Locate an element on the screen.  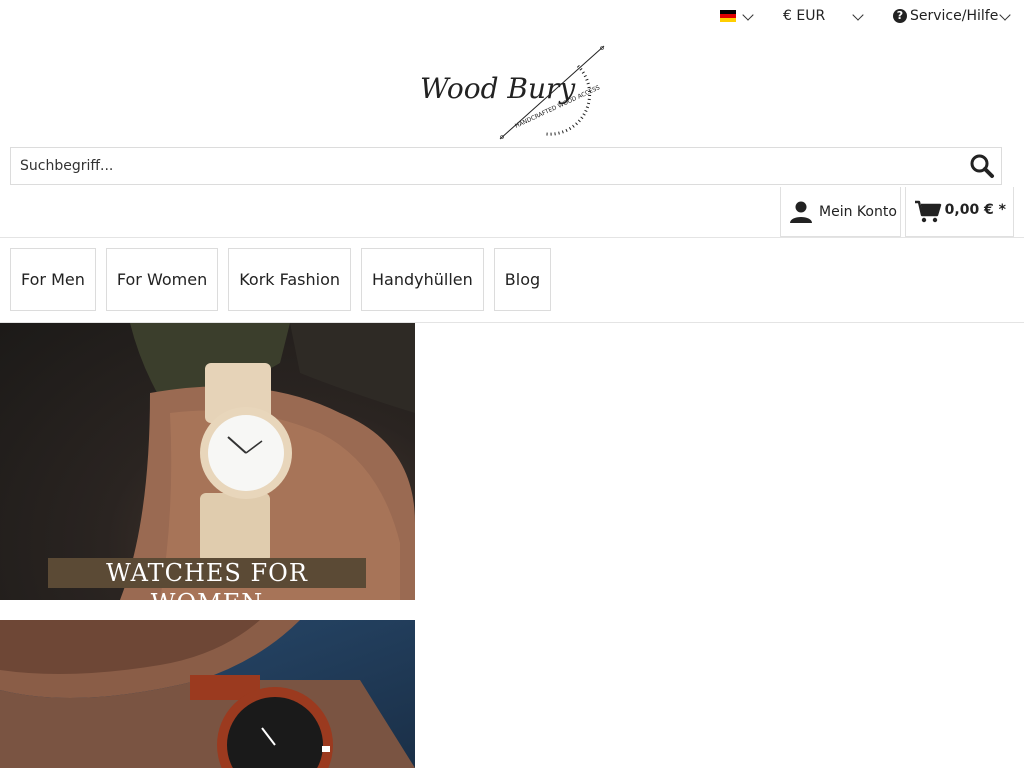
nav-item-handyhuellen: Handyhüllen is located at coordinates (422, 279).